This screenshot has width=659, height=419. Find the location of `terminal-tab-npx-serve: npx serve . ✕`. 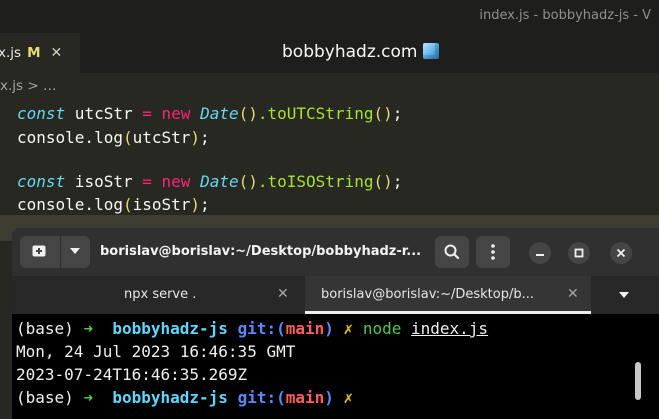

terminal-tab-npx-serve: npx serve . ✕ is located at coordinates (158, 295).